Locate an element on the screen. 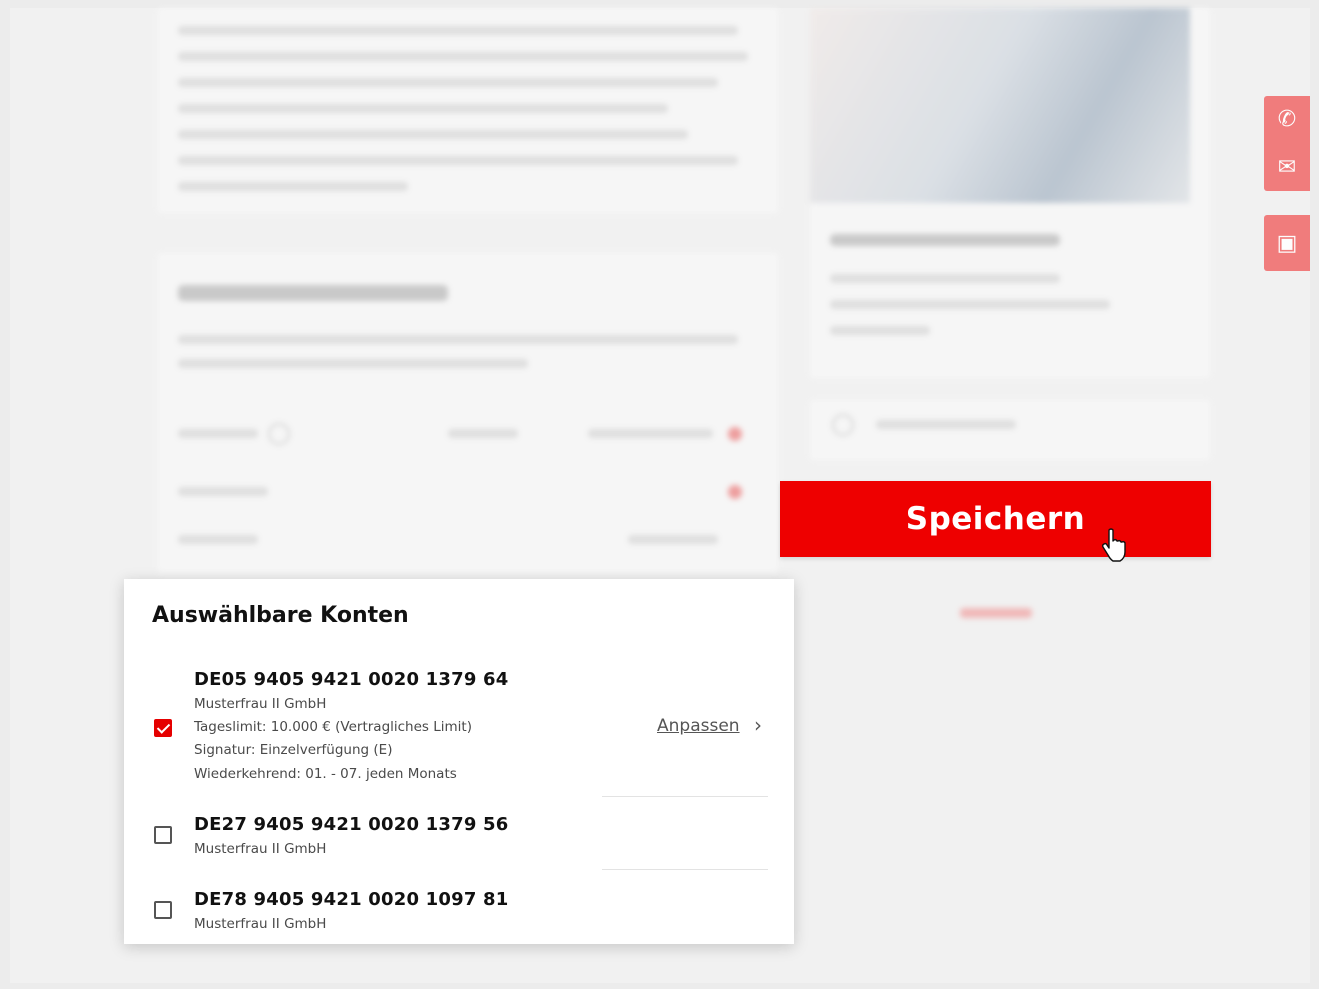 This screenshot has height=989, width=1319. bg-back-link is located at coordinates (996, 613).